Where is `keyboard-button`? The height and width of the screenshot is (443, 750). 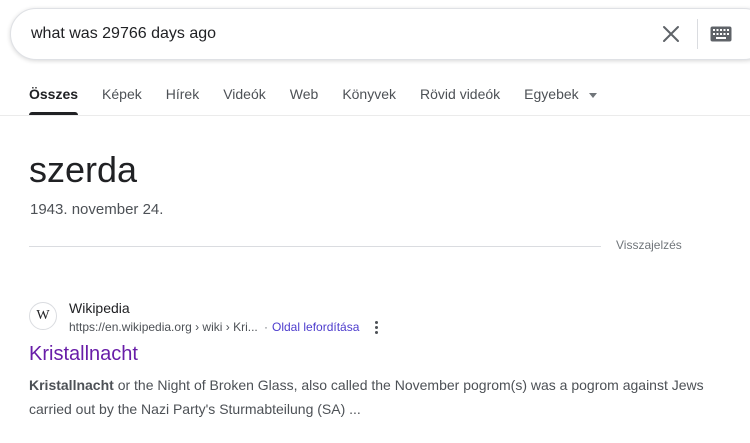 keyboard-button is located at coordinates (721, 34).